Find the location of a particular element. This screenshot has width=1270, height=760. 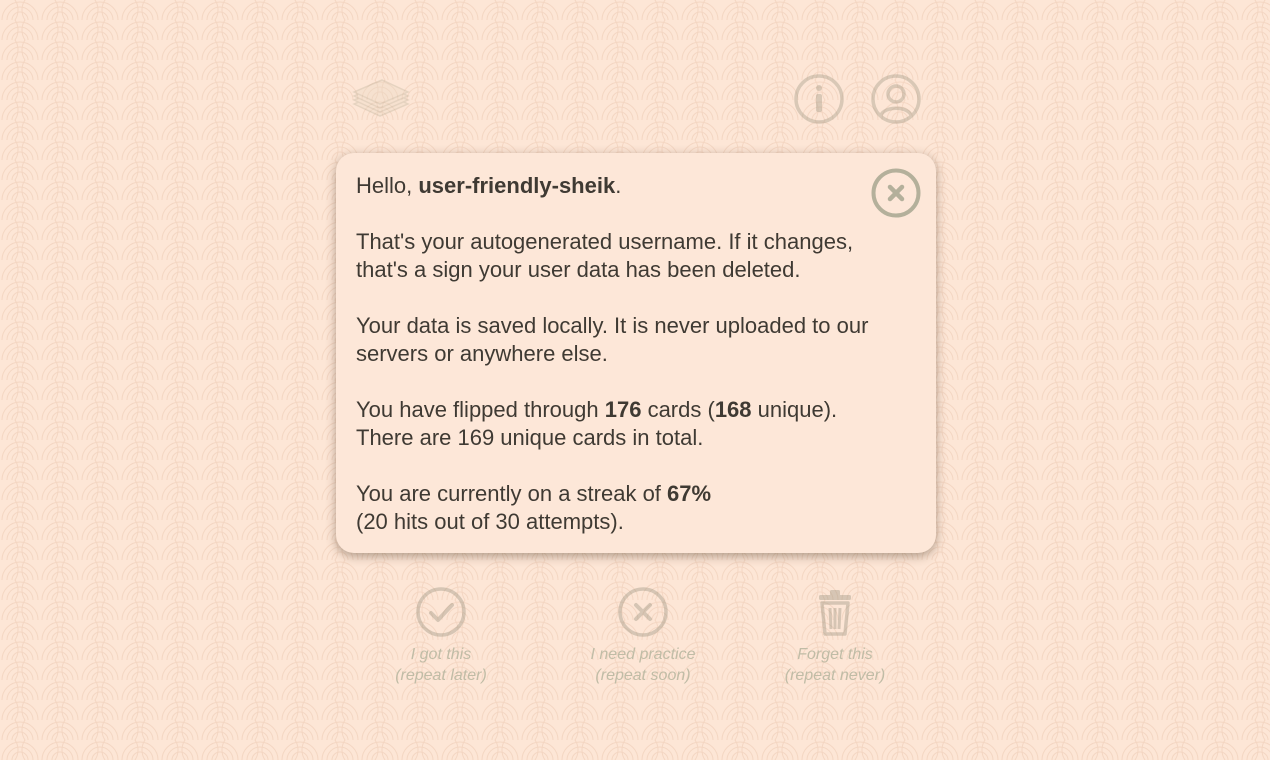

got-this-button: I got this (repeat later) is located at coordinates (441, 636).